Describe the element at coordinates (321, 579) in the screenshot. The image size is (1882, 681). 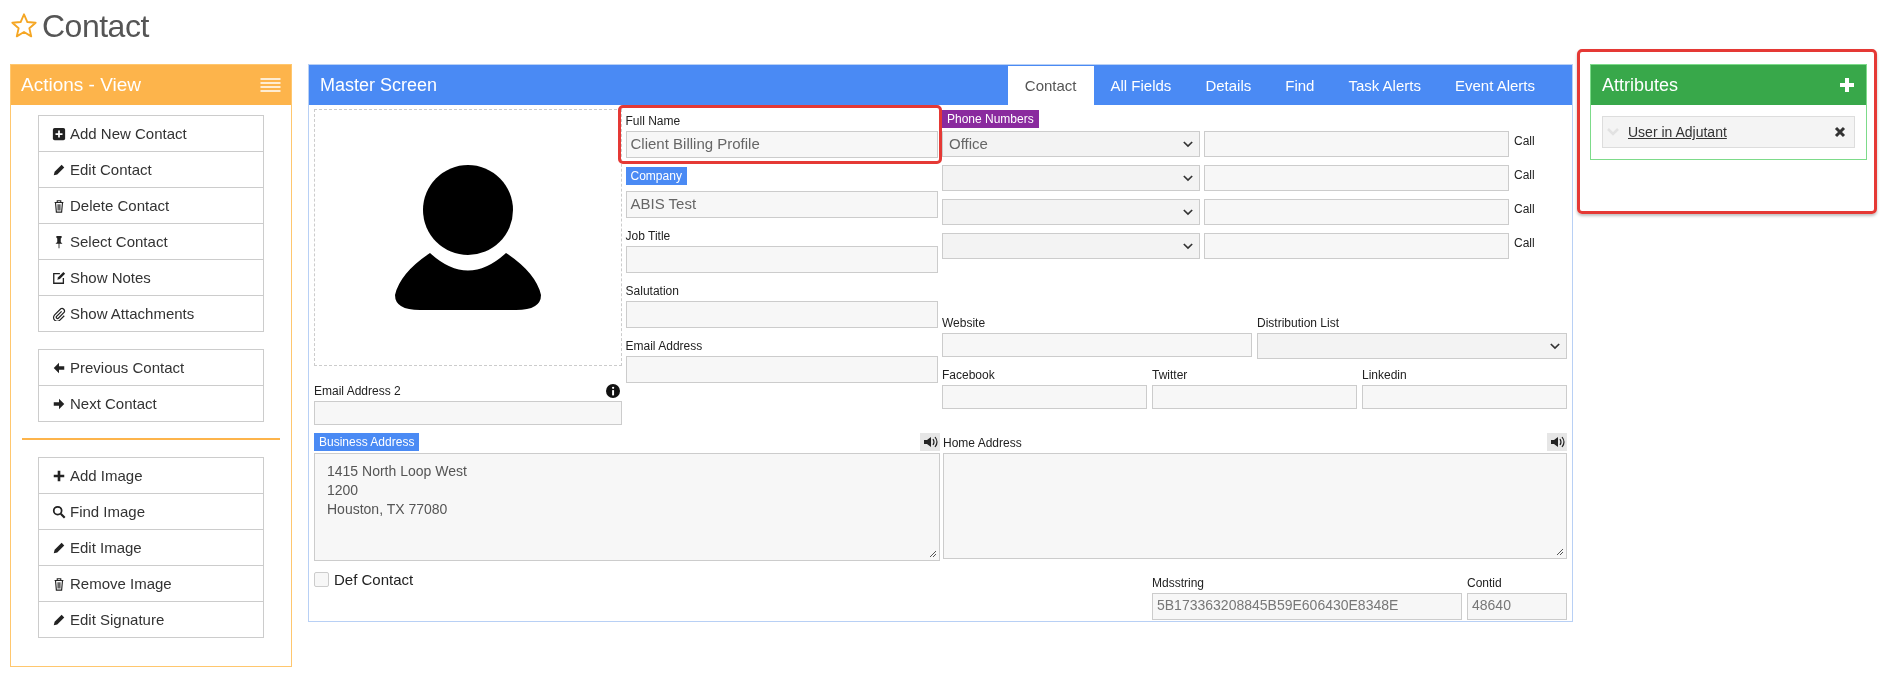
I see `checkbox` at that location.